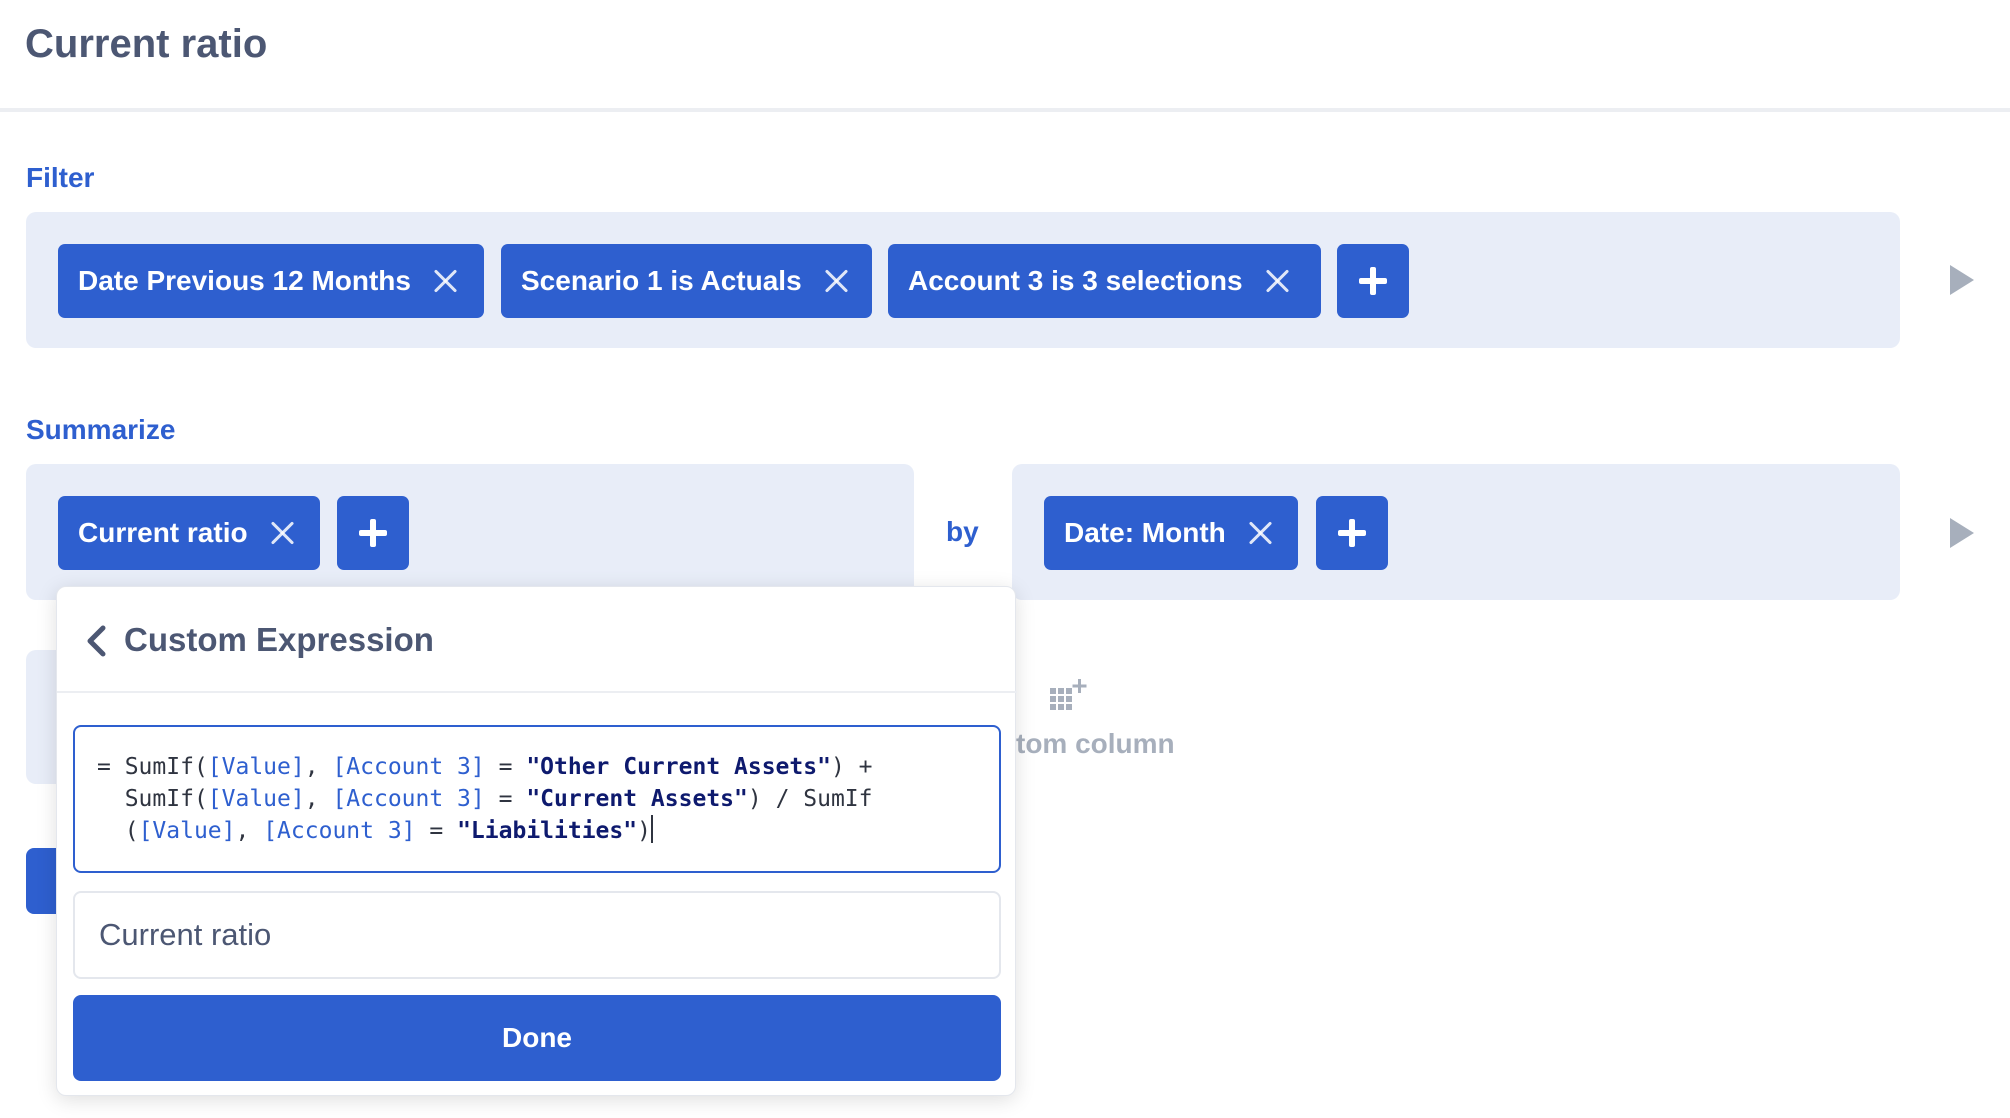 This screenshot has width=2010, height=1118. What do you see at coordinates (537, 1038) in the screenshot?
I see `done-button: Done` at bounding box center [537, 1038].